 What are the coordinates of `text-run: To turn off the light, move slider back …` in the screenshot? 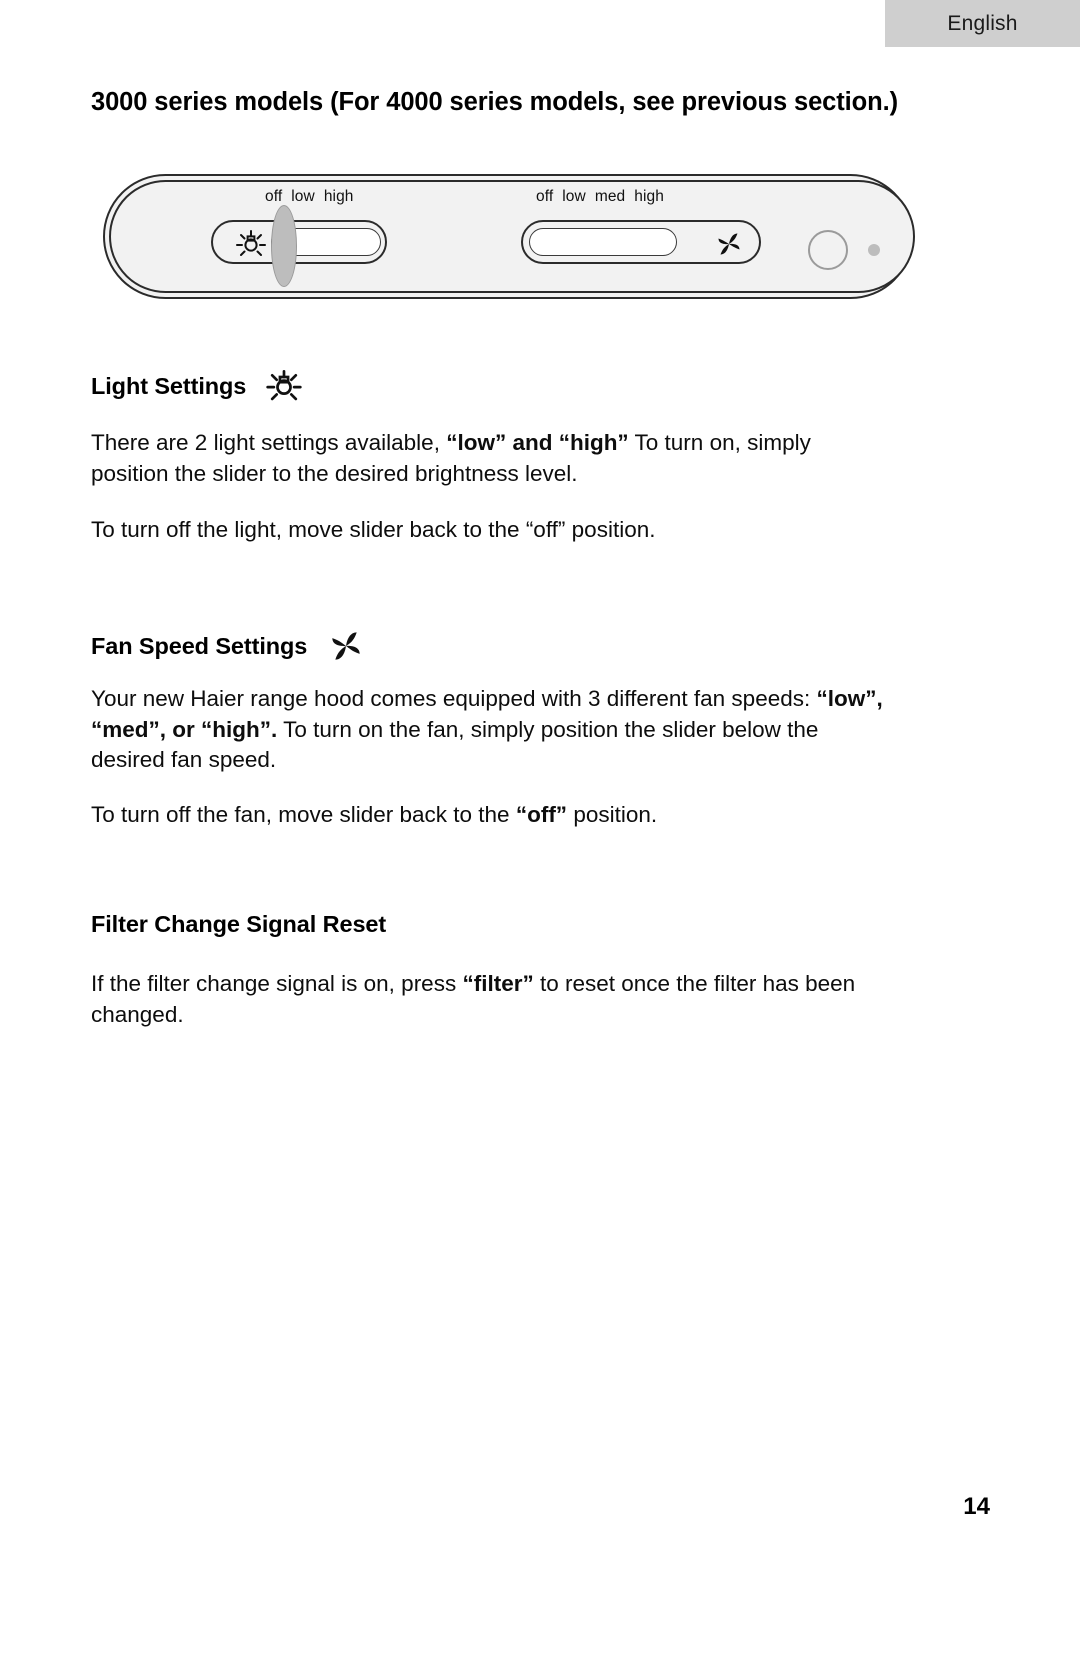 It's located at (373, 529).